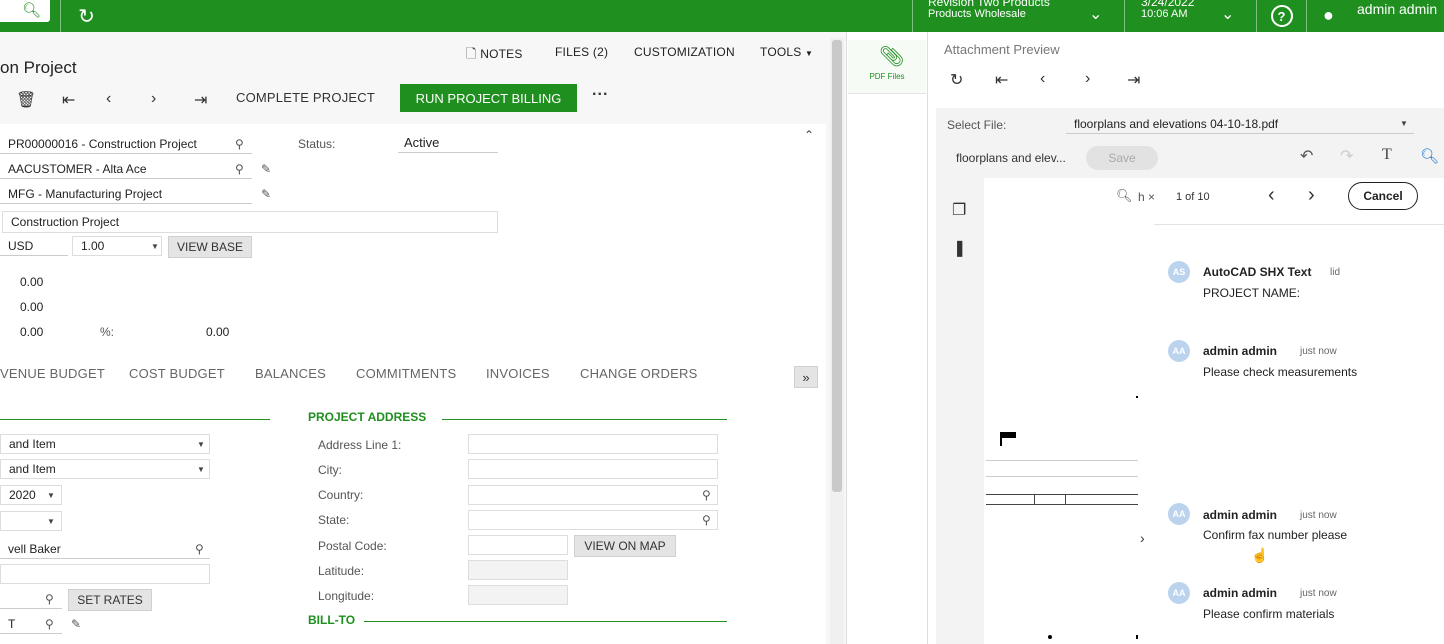 This screenshot has width=1444, height=644. I want to click on project-id-field: PR00000016 - Construction Project, so click(126, 144).